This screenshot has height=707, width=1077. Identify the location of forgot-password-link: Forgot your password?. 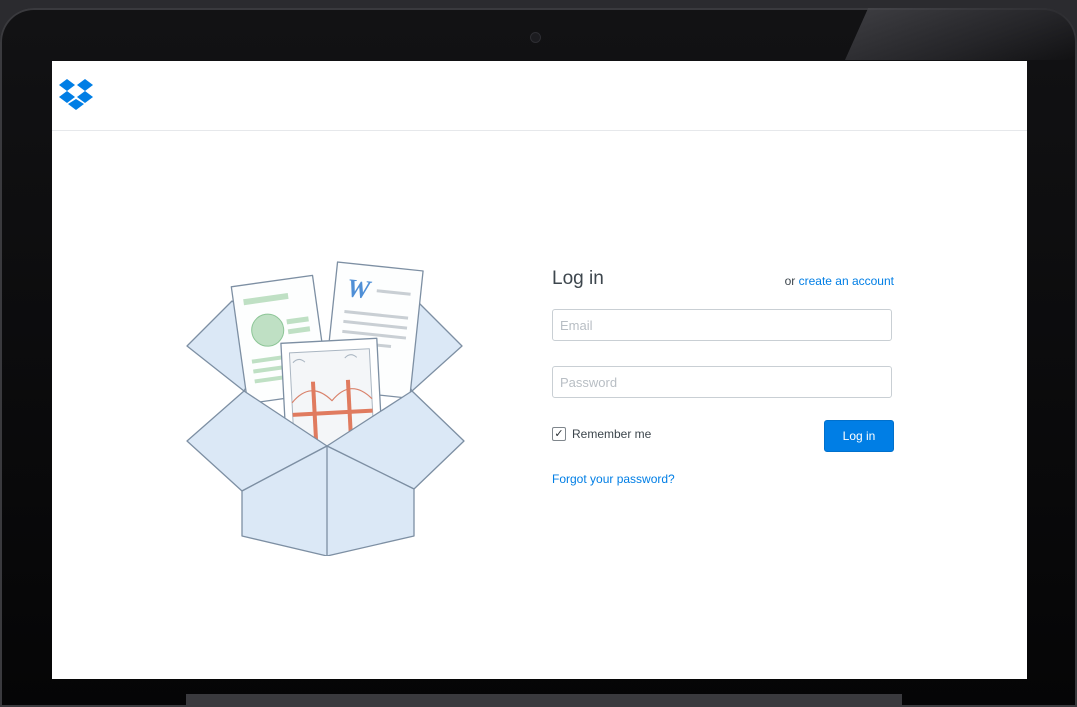
(613, 479).